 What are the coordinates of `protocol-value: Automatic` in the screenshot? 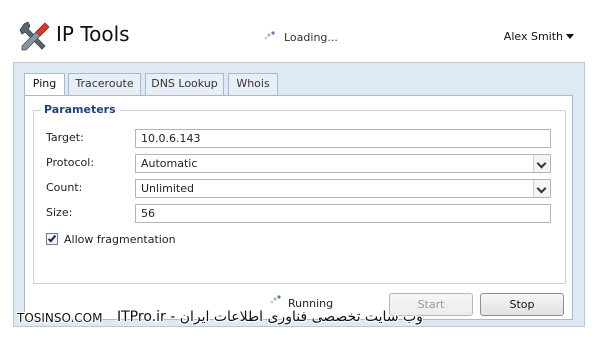 It's located at (169, 163).